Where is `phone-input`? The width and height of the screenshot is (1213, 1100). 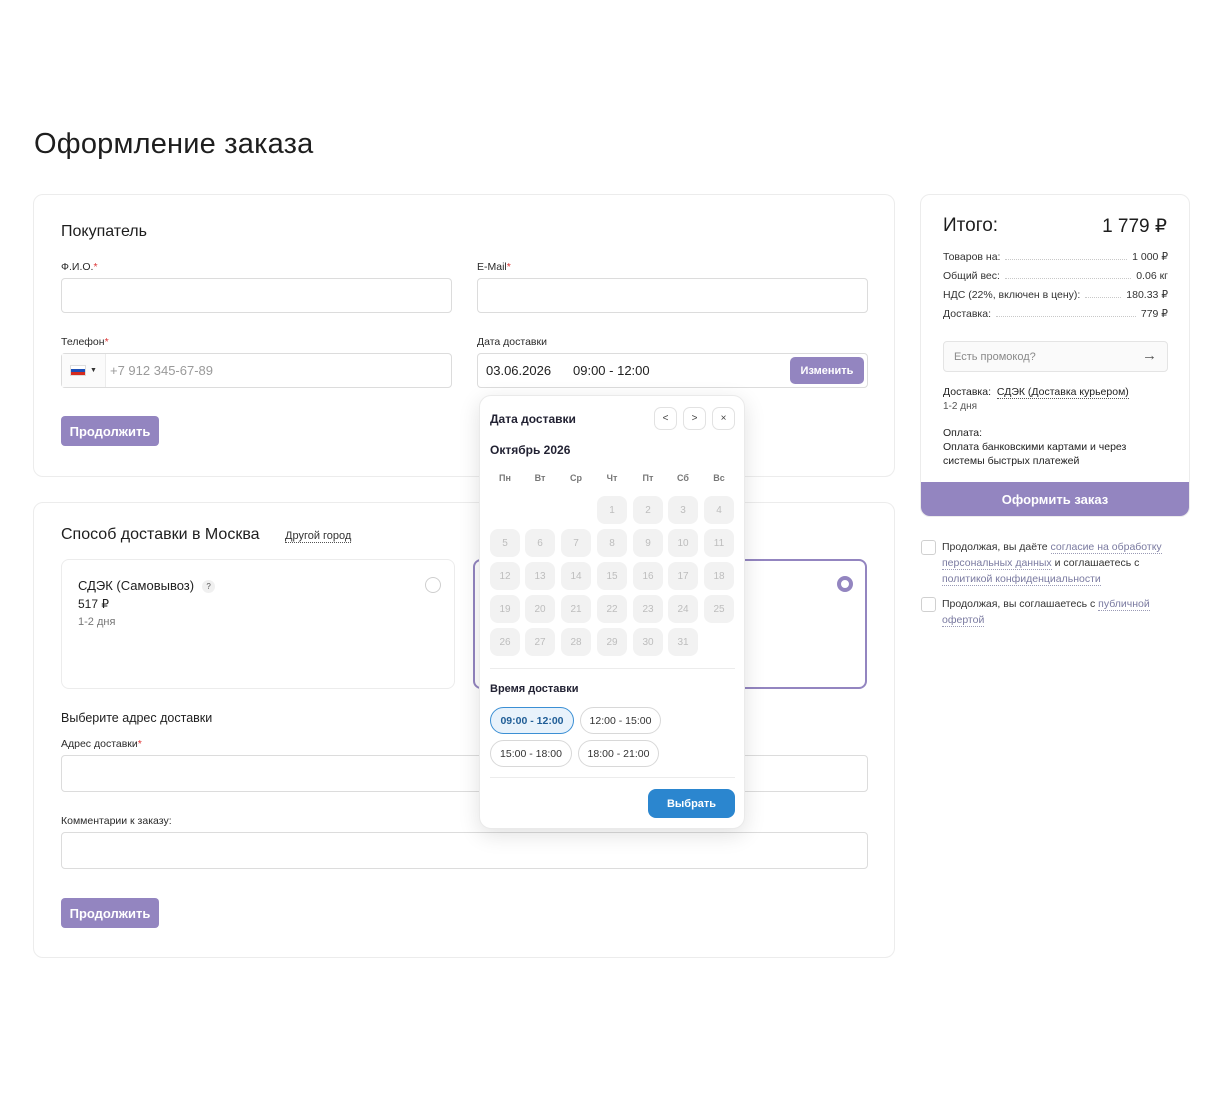 phone-input is located at coordinates (256, 370).